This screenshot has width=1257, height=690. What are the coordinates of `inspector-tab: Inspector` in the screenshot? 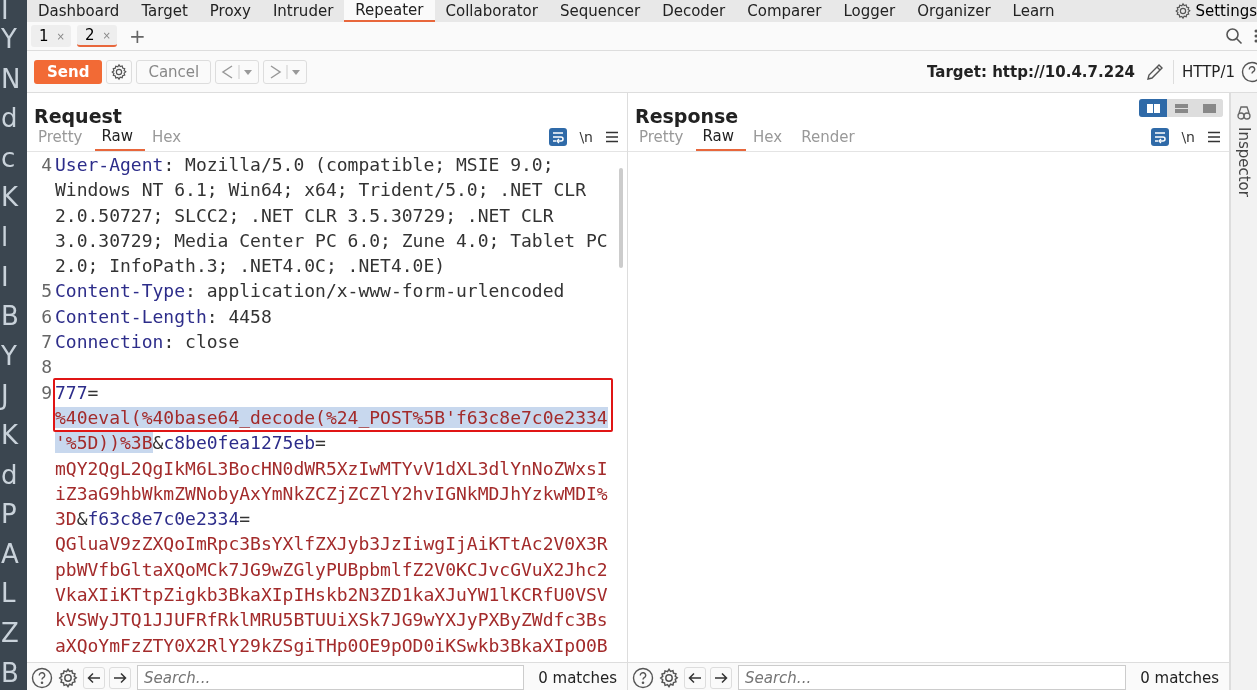 It's located at (1244, 162).